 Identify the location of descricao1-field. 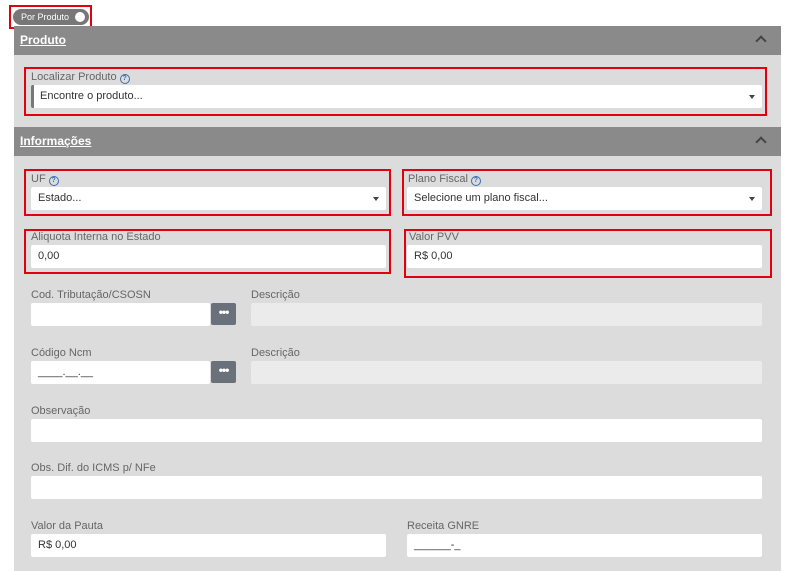
(506, 314).